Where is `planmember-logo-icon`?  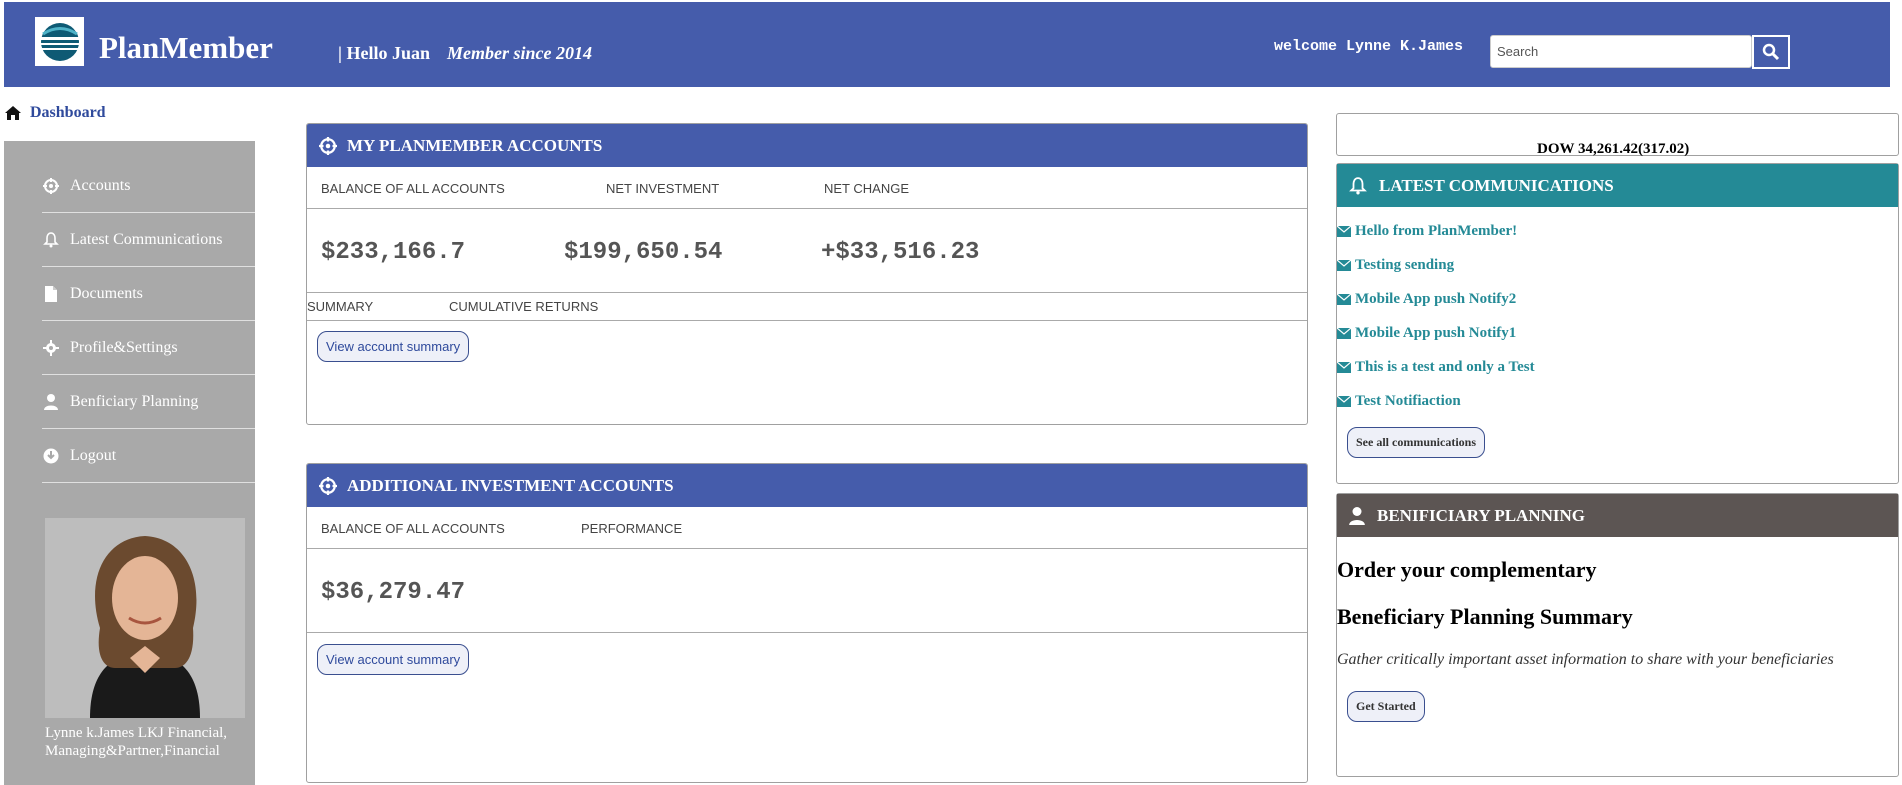
planmember-logo-icon is located at coordinates (59, 41).